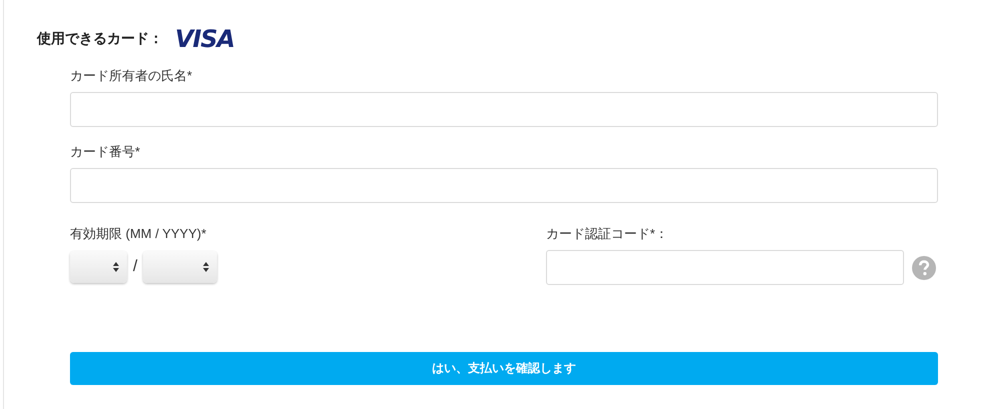 This screenshot has width=1000, height=409. I want to click on month-select, so click(98, 267).